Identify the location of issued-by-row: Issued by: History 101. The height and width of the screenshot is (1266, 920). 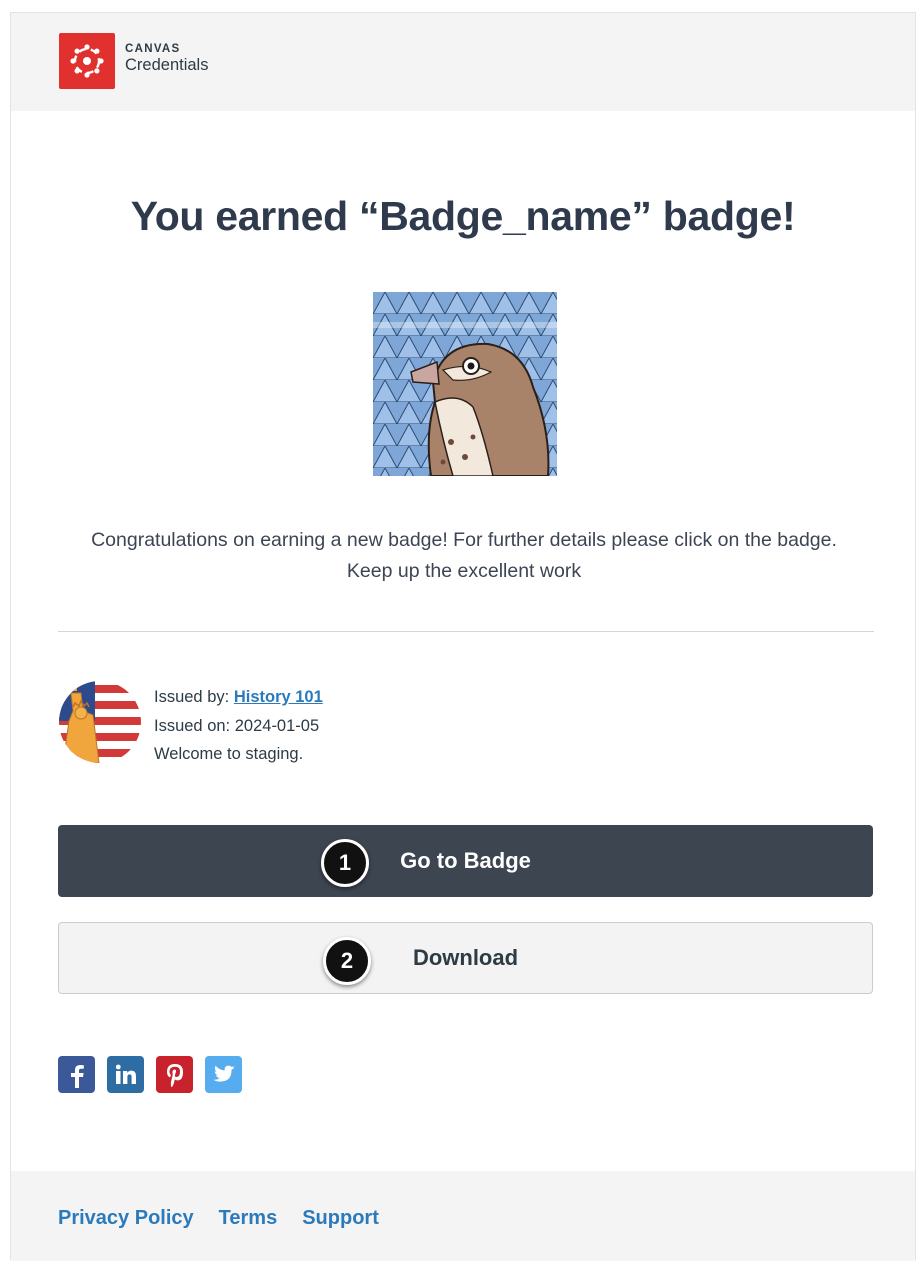
(238, 697).